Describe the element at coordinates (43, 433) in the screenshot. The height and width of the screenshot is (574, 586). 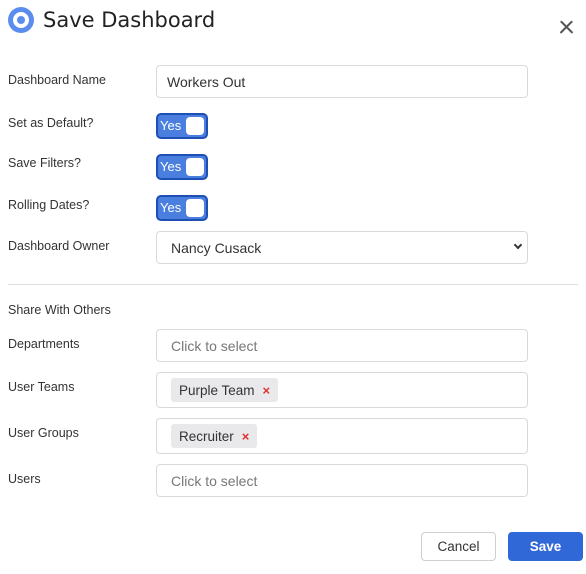
I see `user-groups-label: User Groups` at that location.